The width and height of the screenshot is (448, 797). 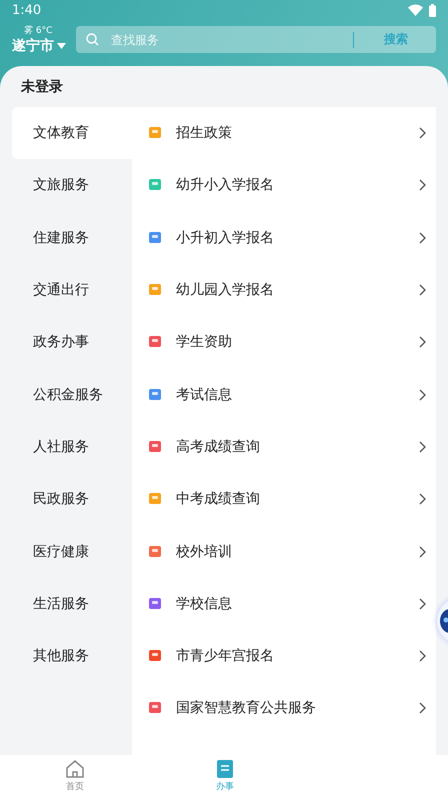 I want to click on category-tab: 政务办事, so click(x=72, y=342).